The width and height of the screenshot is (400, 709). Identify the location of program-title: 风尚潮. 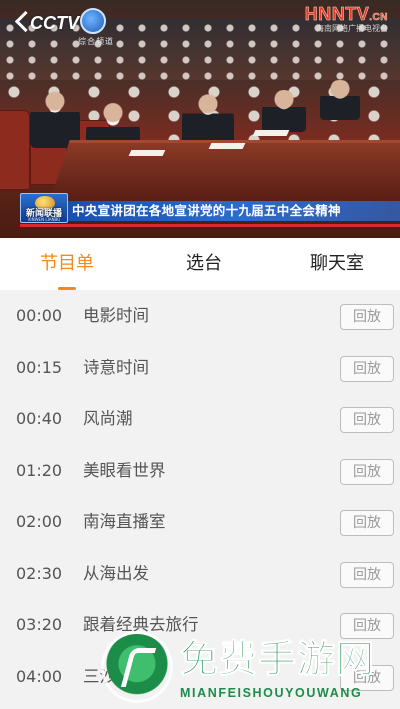
(108, 418).